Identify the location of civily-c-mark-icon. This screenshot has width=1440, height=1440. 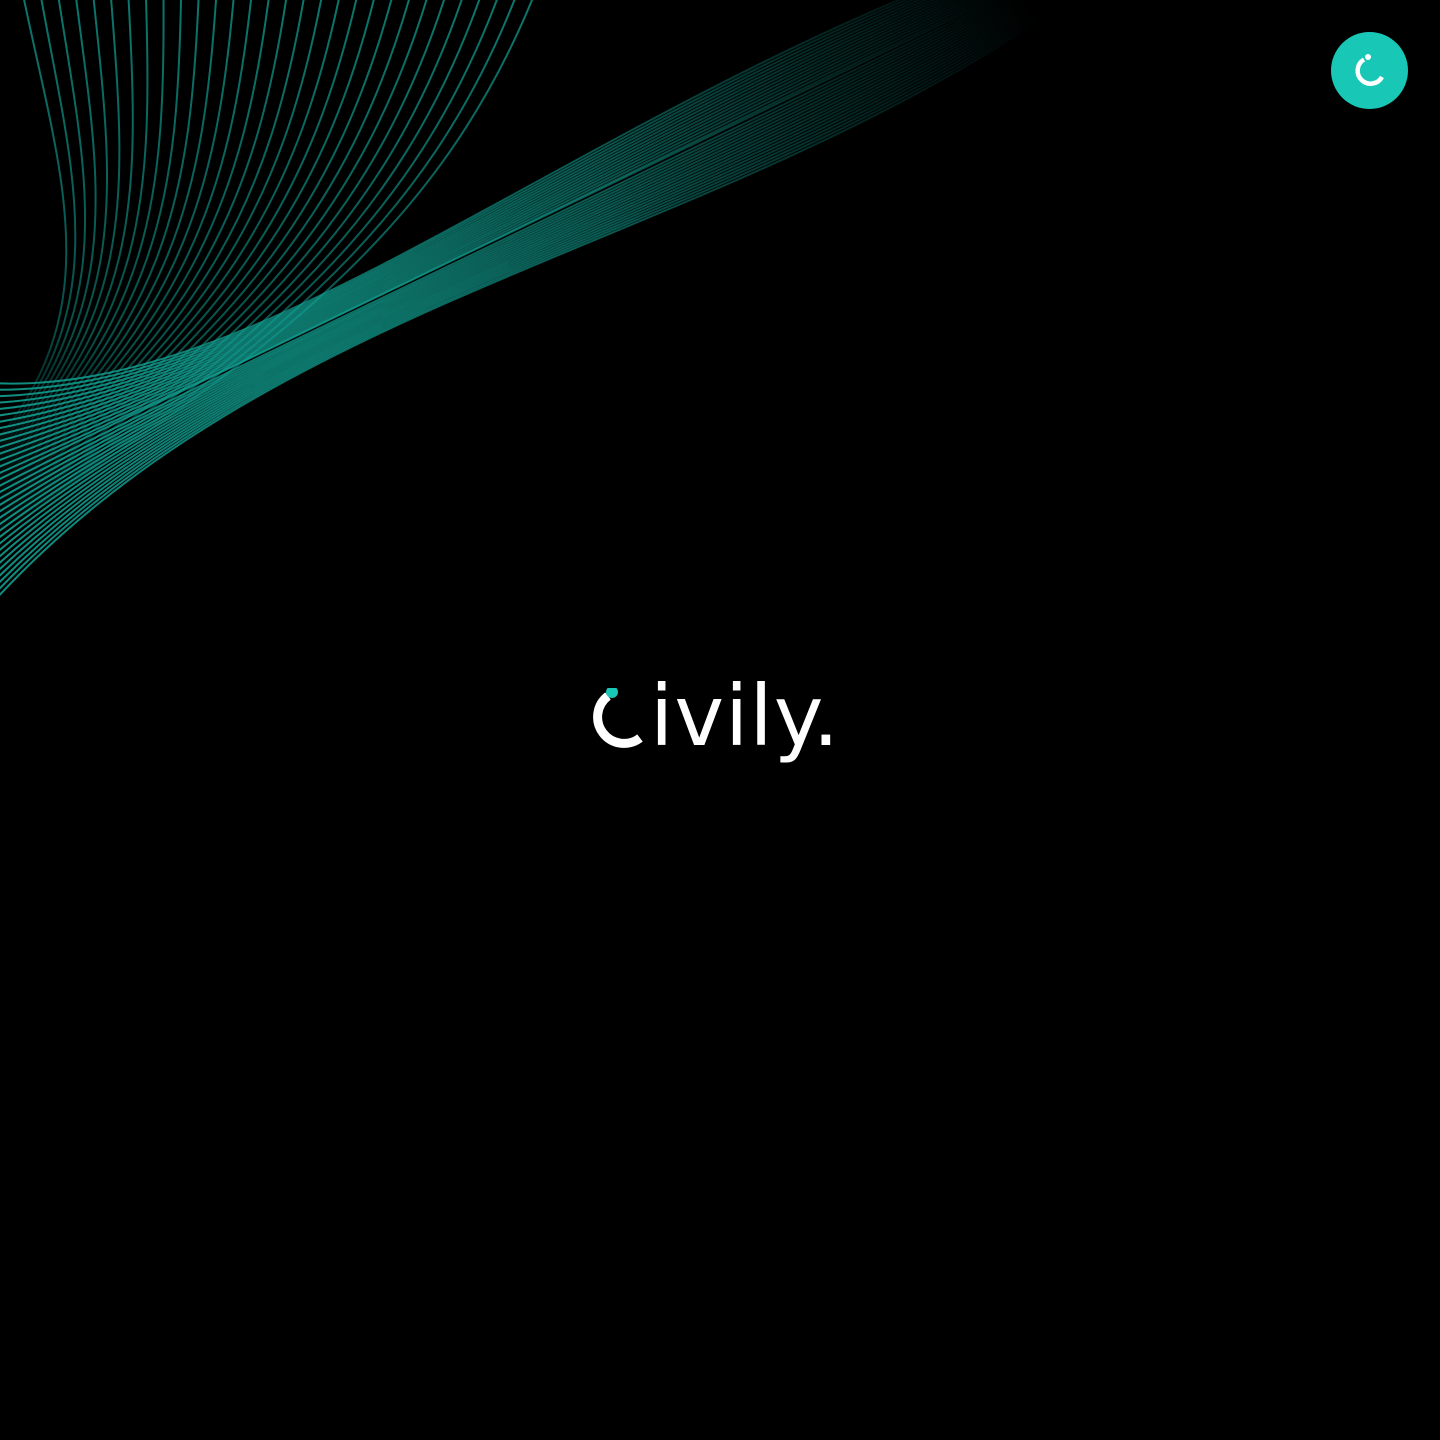
(1369, 69).